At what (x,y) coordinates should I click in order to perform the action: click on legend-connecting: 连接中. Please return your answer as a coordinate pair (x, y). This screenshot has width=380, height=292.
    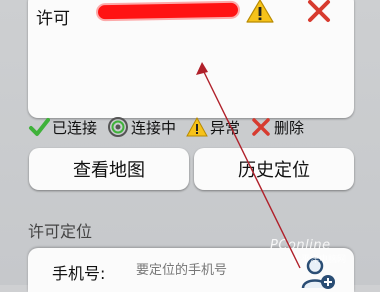
    Looking at the image, I should click on (141, 127).